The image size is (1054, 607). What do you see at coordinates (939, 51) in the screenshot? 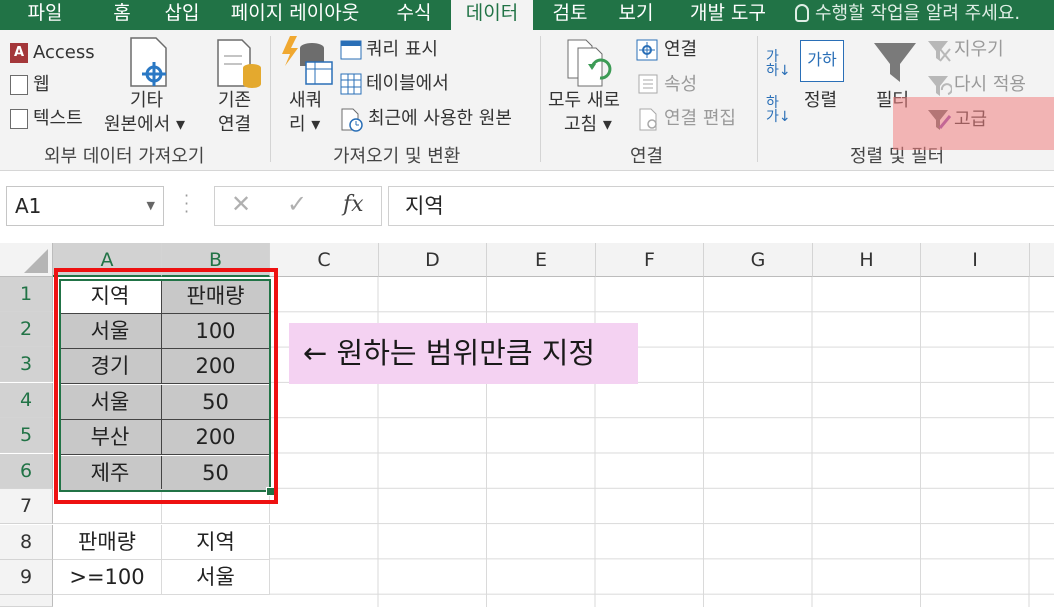
I see `clear-filter-icon` at bounding box center [939, 51].